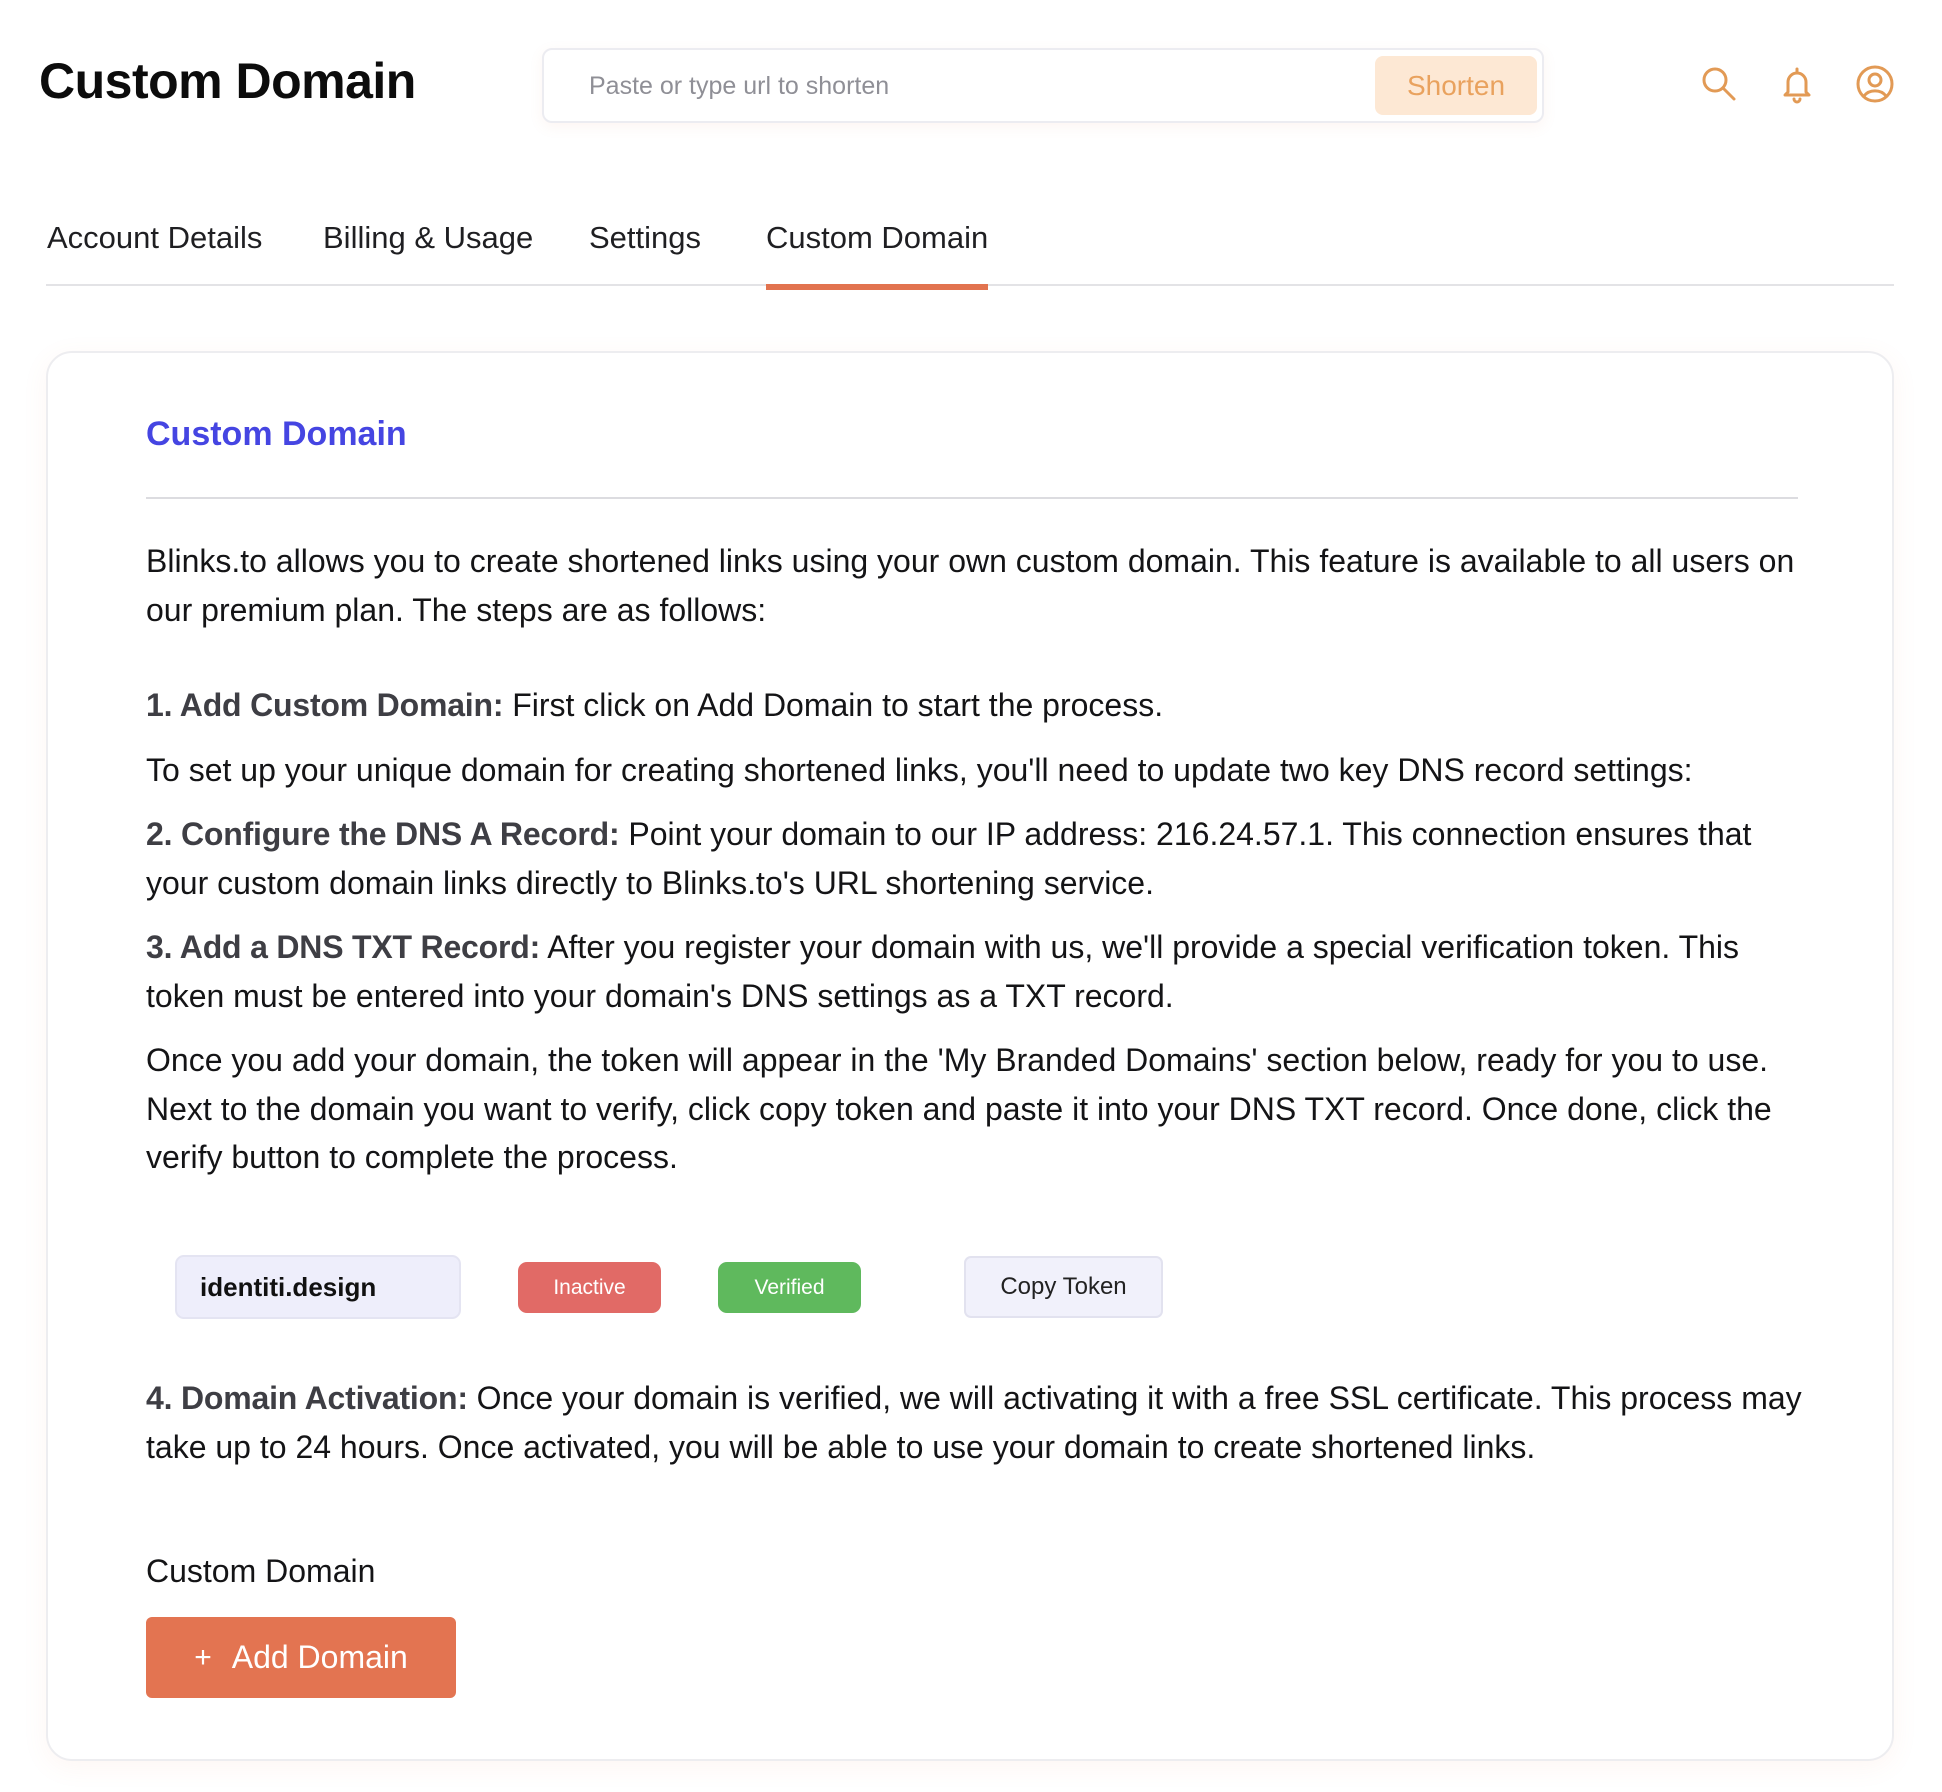 The image size is (1942, 1792). What do you see at coordinates (645, 237) in the screenshot?
I see `tab-label: Settings` at bounding box center [645, 237].